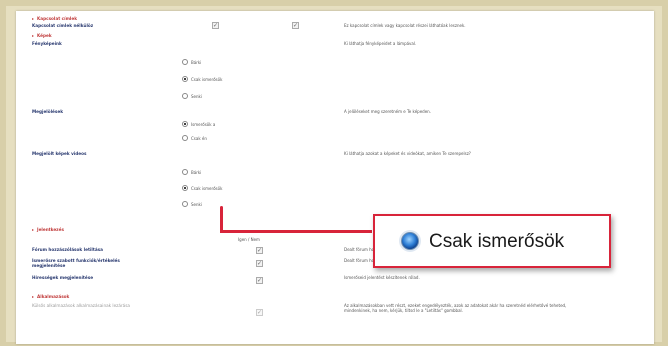 Image resolution: width=668 pixels, height=346 pixels. I want to click on zoom-callout: Csak ismerősök, so click(492, 241).